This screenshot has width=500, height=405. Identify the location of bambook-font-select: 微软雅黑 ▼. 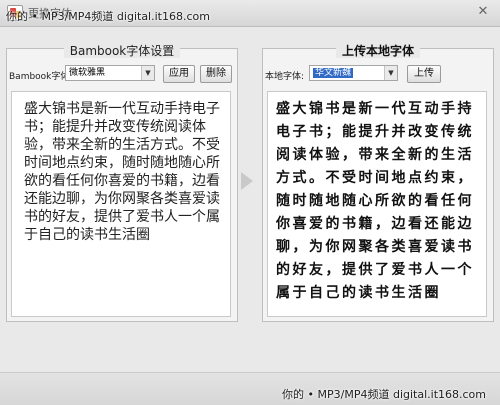
(110, 73).